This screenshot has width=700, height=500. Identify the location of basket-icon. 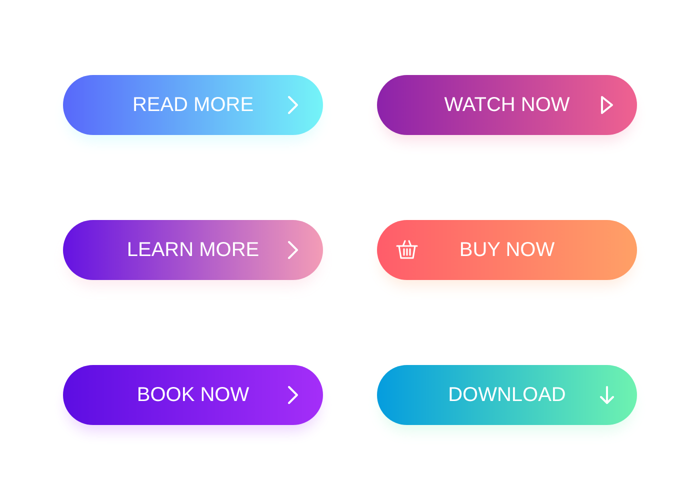
(407, 250).